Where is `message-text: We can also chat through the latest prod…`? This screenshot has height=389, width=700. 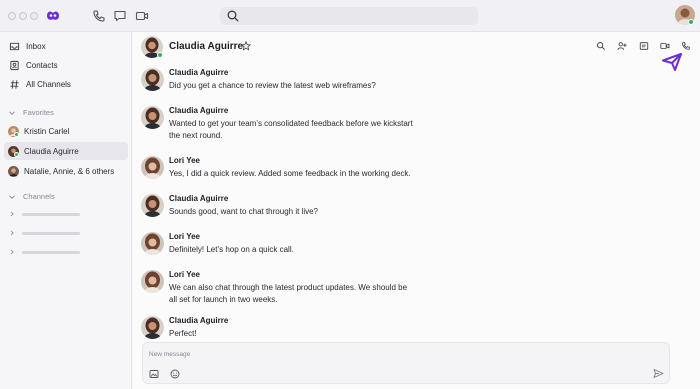
message-text: We can also chat through the latest prod… is located at coordinates (288, 293).